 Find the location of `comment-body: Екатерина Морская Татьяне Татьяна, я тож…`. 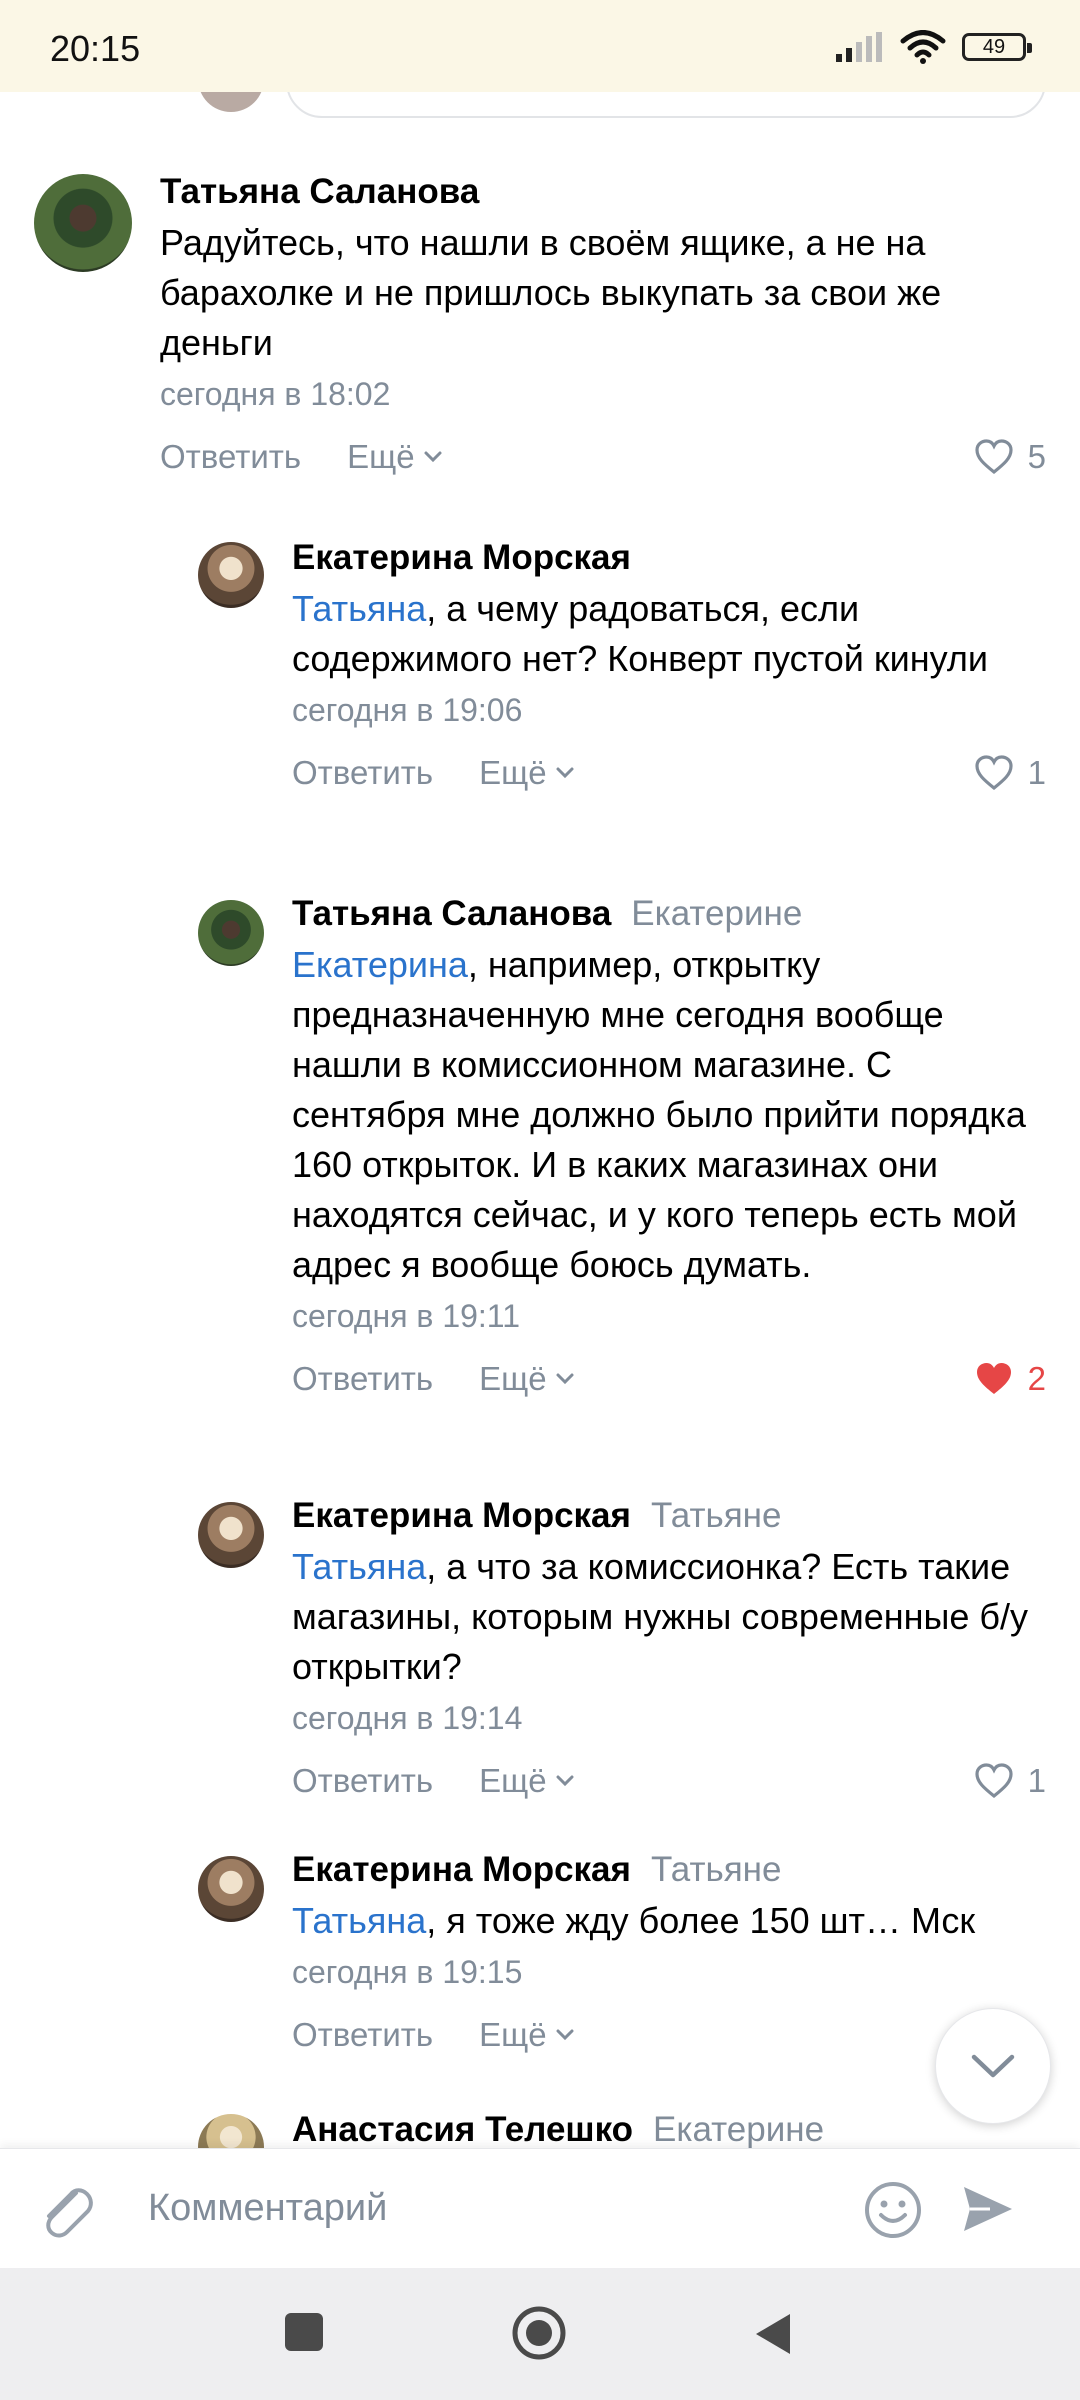

comment-body: Екатерина Морская Татьяне Татьяна, я тож… is located at coordinates (669, 1957).